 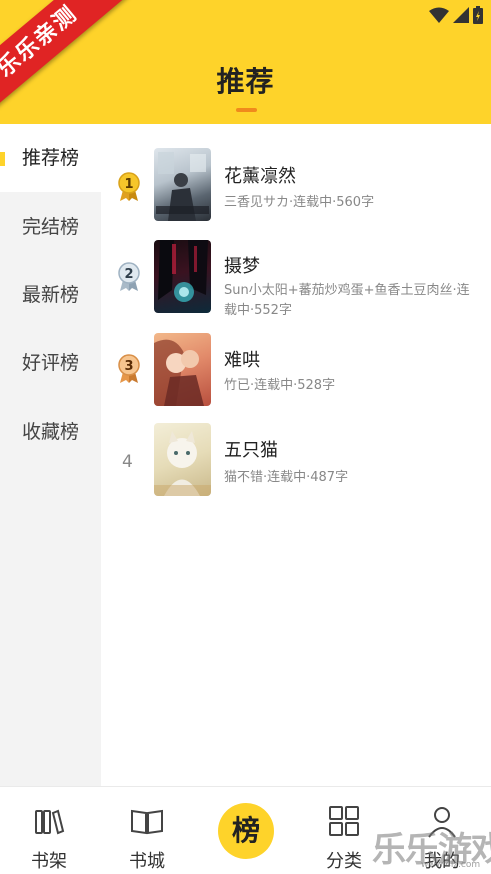 I want to click on rank-number-label: 3, so click(x=128, y=366).